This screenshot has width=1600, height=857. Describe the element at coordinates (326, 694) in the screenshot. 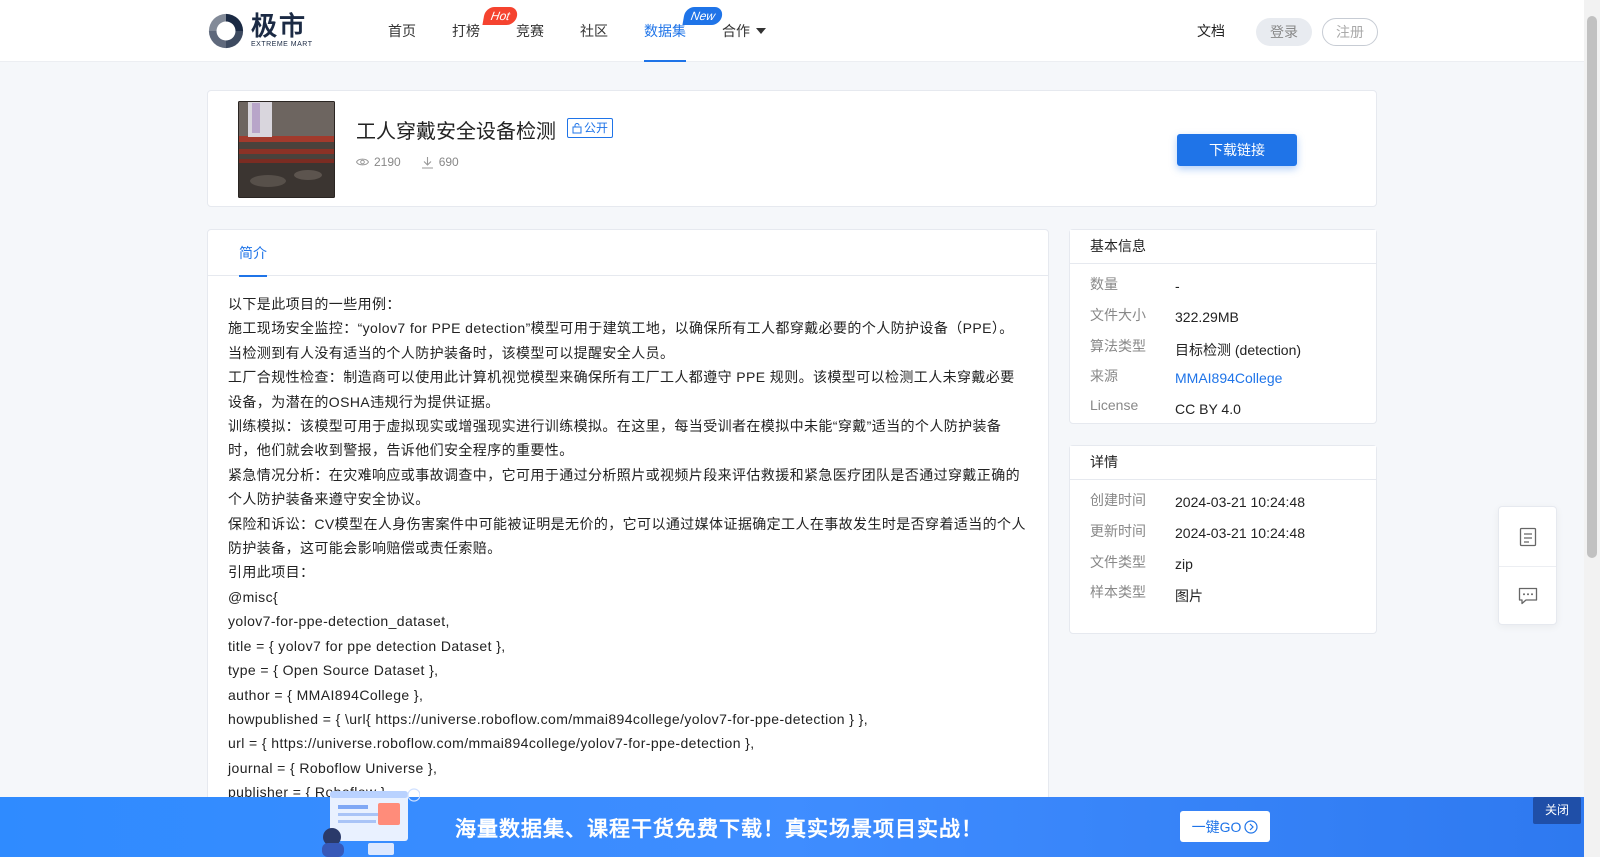

I see `citation-line: author = { MMAI894College },` at that location.